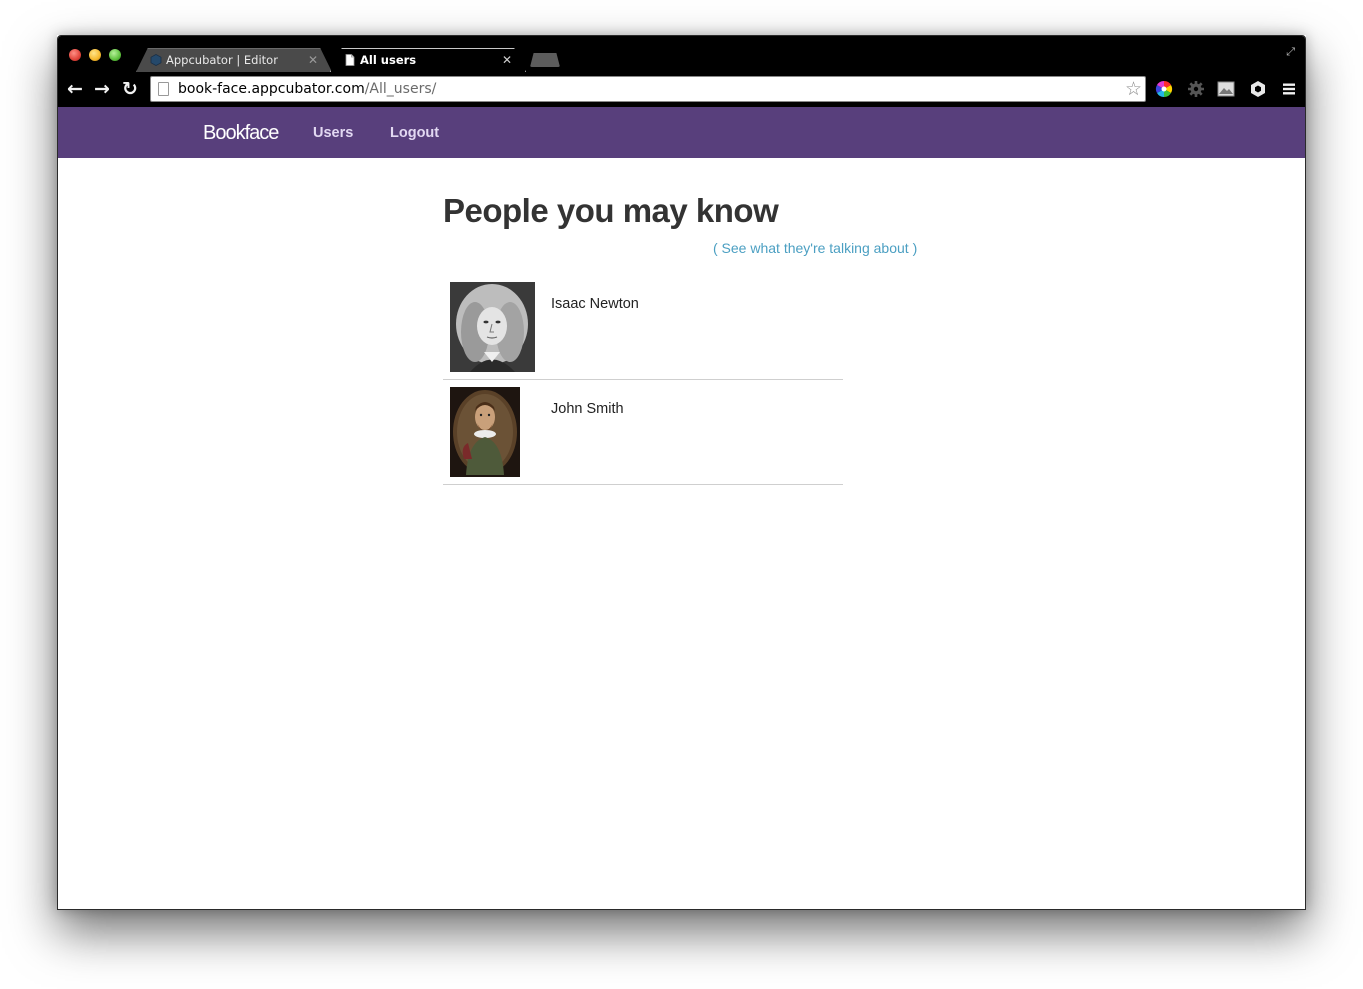 Image resolution: width=1363 pixels, height=989 pixels. I want to click on bookmark-star-icon: ☆, so click(1133, 89).